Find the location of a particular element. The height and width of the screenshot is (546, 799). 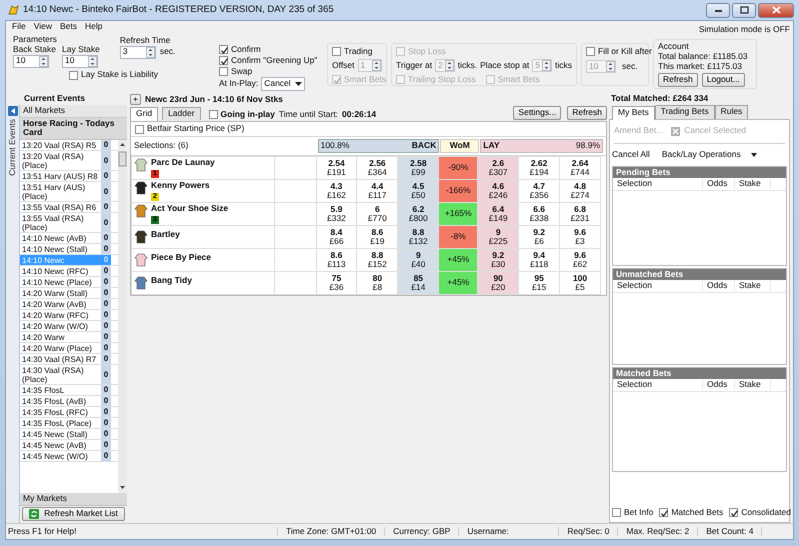

price-cell: 4.7 £356 is located at coordinates (539, 191).